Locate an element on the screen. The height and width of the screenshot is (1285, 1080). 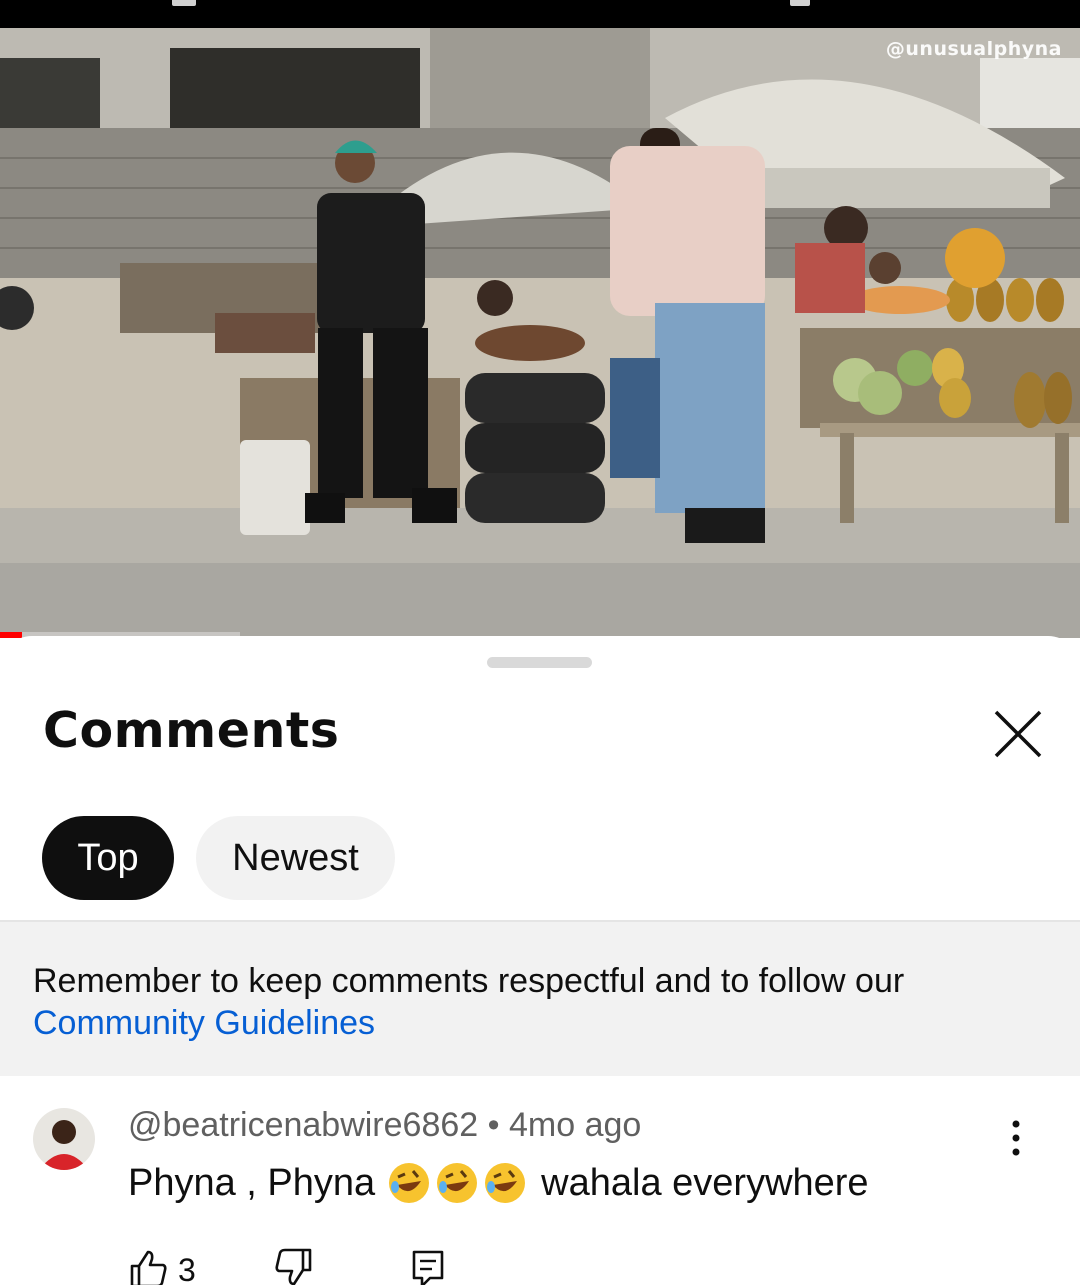
reply-button is located at coordinates (428, 1267).